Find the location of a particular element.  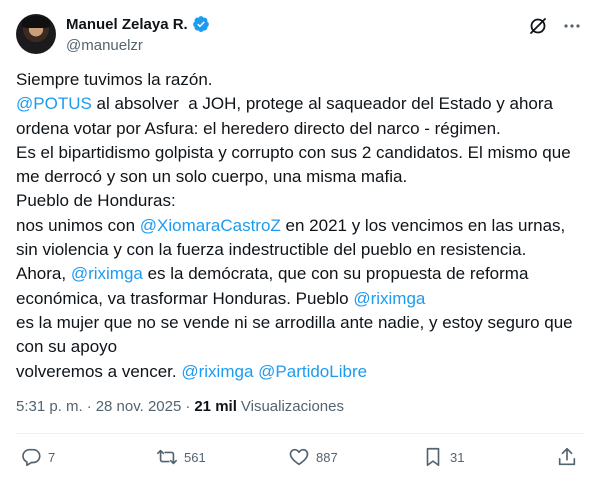

post-line: Siempre tuvimos la razón. is located at coordinates (114, 79).